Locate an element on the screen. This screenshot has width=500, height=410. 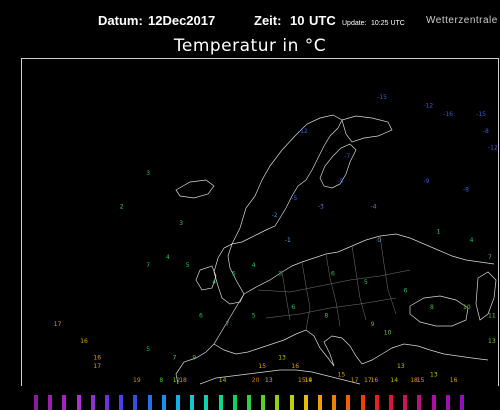
time-unit: UTC is located at coordinates (322, 20).